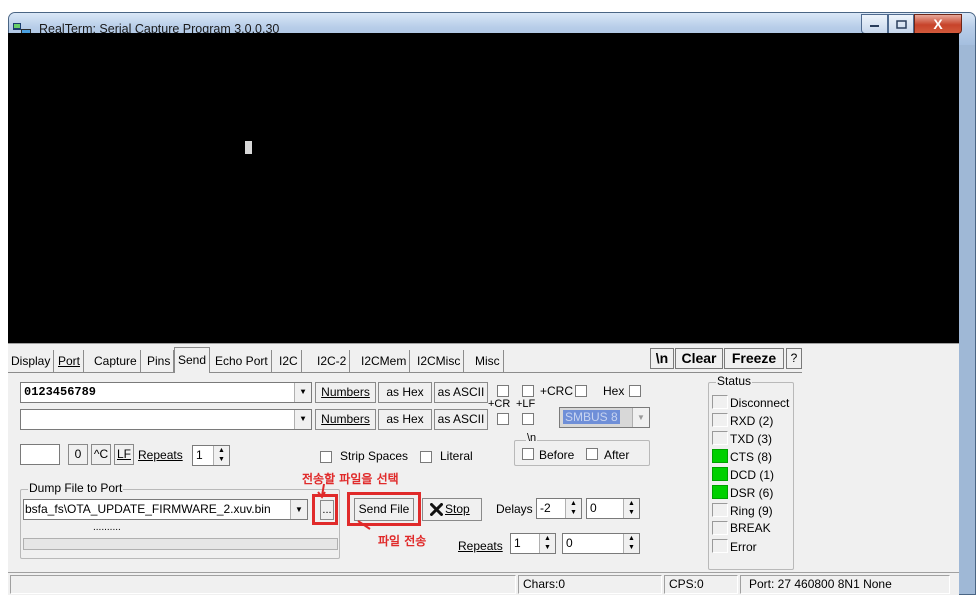 This screenshot has height=595, width=978. Describe the element at coordinates (526, 404) in the screenshot. I see `plus-lf-label: +LF` at that location.